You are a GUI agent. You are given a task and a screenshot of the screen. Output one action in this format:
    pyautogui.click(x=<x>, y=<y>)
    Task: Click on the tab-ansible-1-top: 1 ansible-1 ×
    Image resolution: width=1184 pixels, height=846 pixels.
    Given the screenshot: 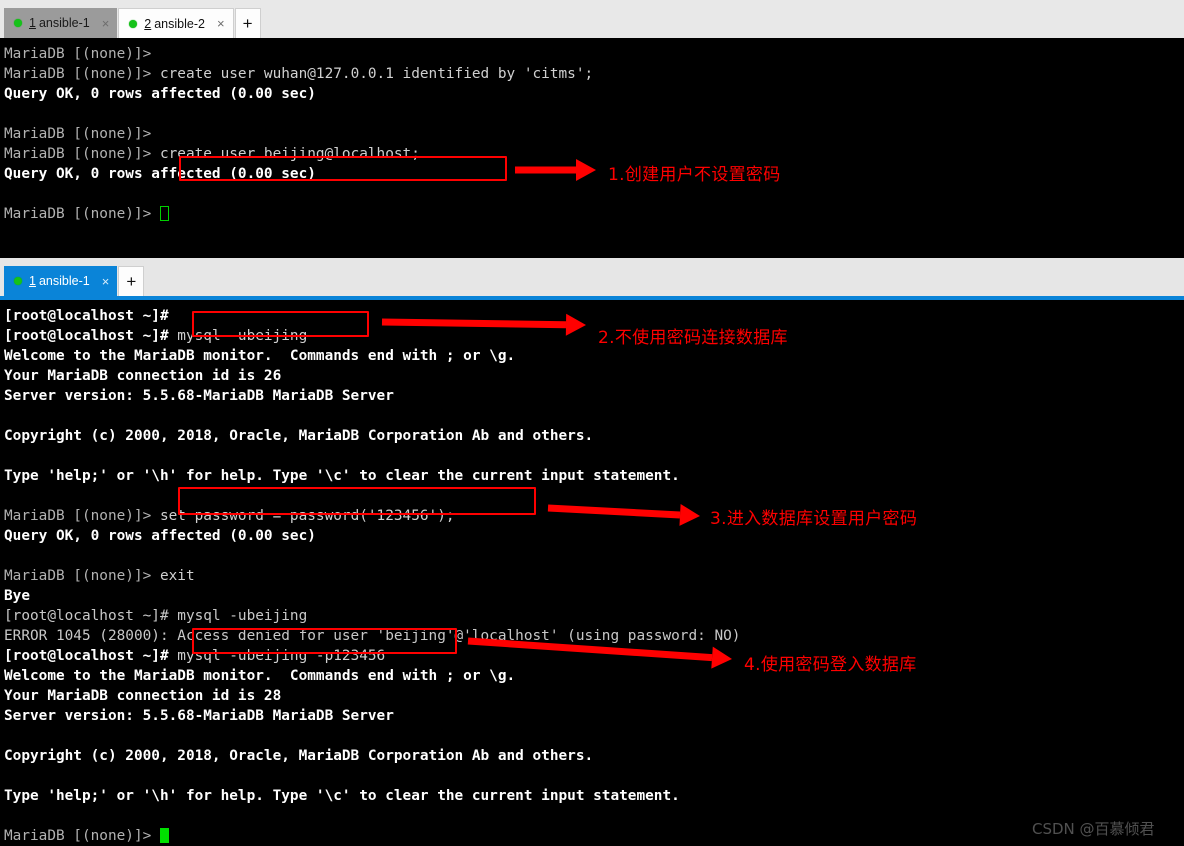 What is the action you would take?
    pyautogui.click(x=61, y=23)
    